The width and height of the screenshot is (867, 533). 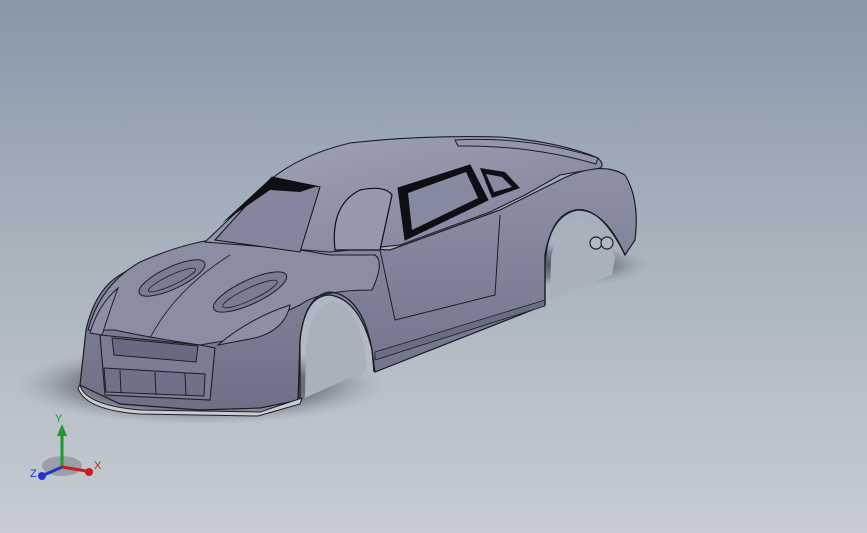 I want to click on y-axis-label: Y, so click(x=59, y=419).